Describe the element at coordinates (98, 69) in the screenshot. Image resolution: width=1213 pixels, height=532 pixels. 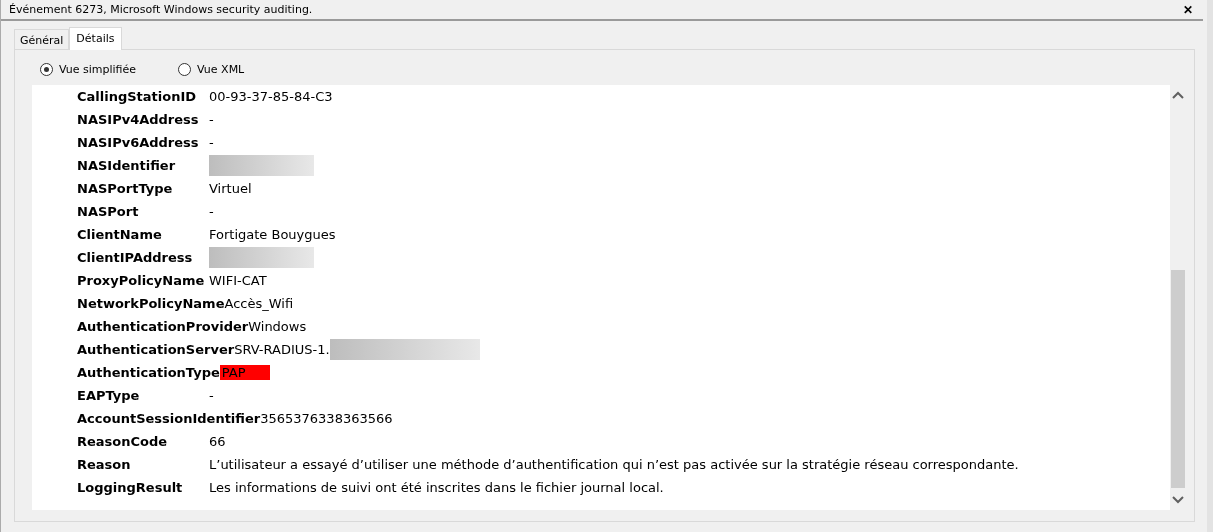
I see `radio-label: Vue simplifiée` at that location.